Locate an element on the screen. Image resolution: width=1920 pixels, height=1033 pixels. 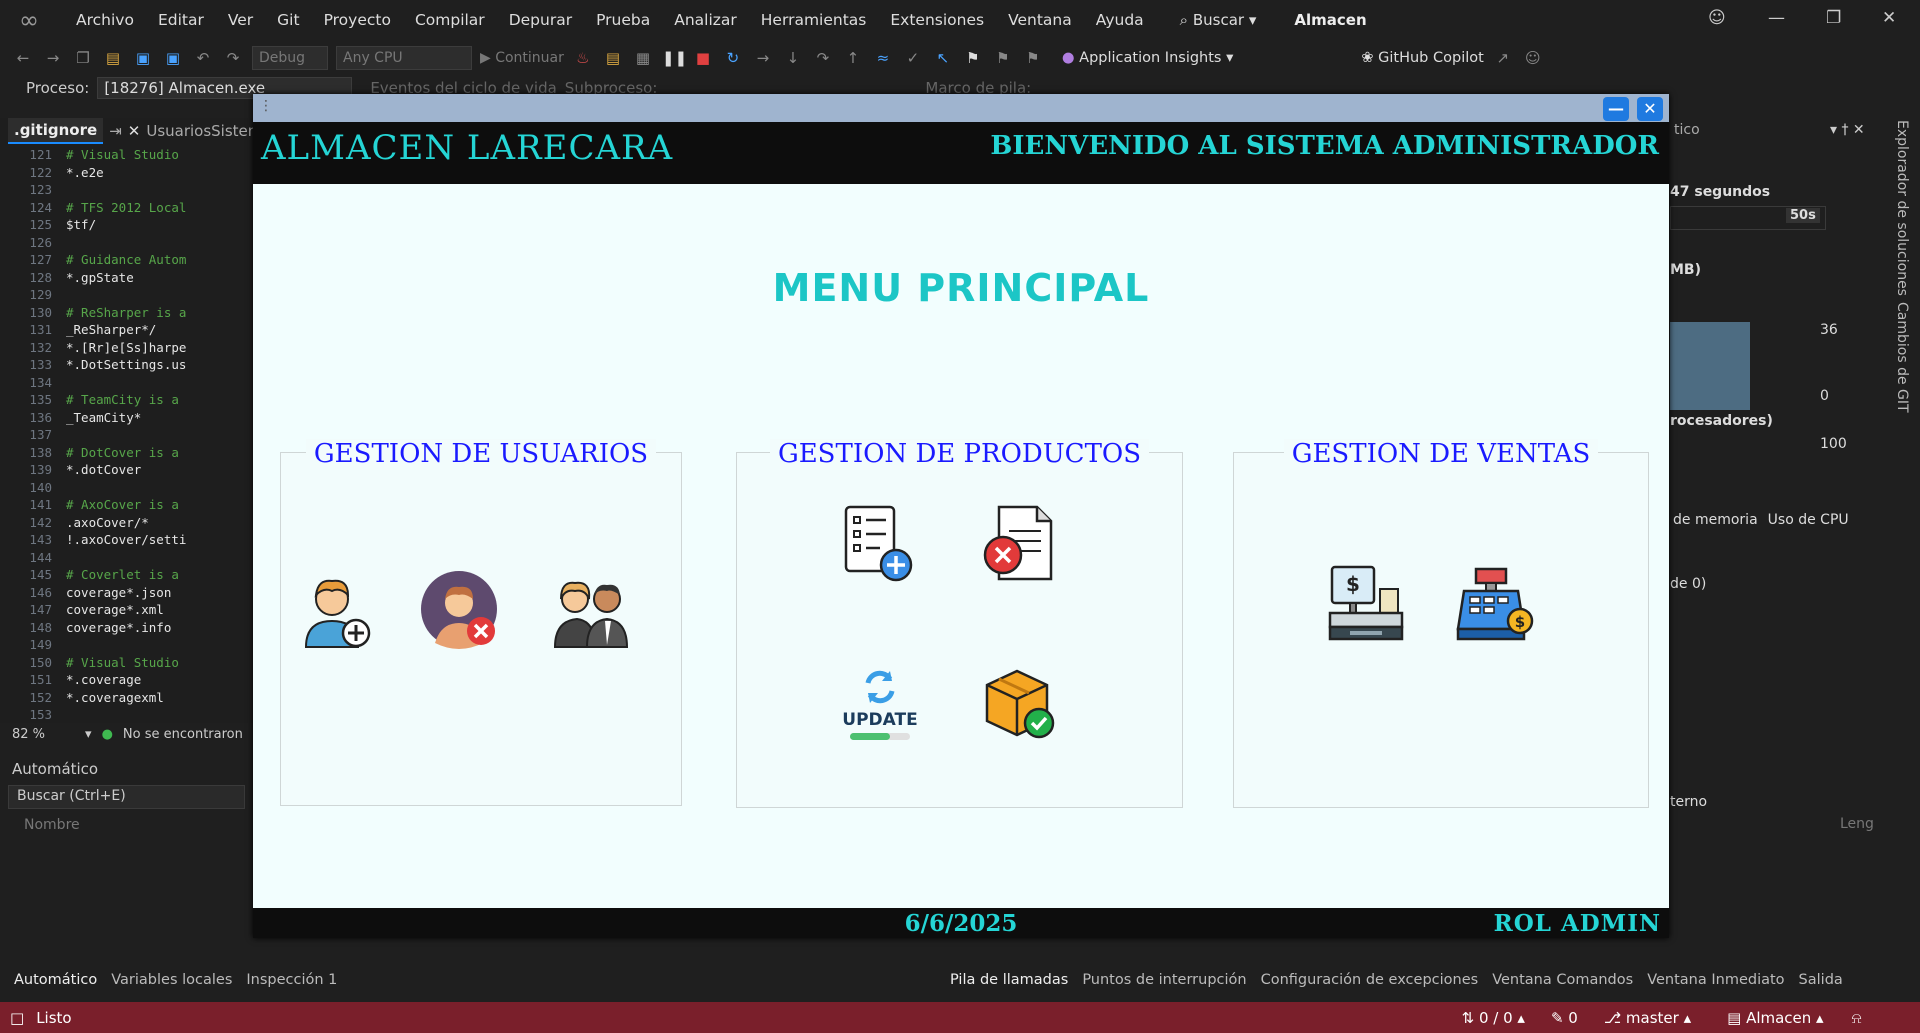
code-line: 139 *.dotCover is located at coordinates (131, 470).